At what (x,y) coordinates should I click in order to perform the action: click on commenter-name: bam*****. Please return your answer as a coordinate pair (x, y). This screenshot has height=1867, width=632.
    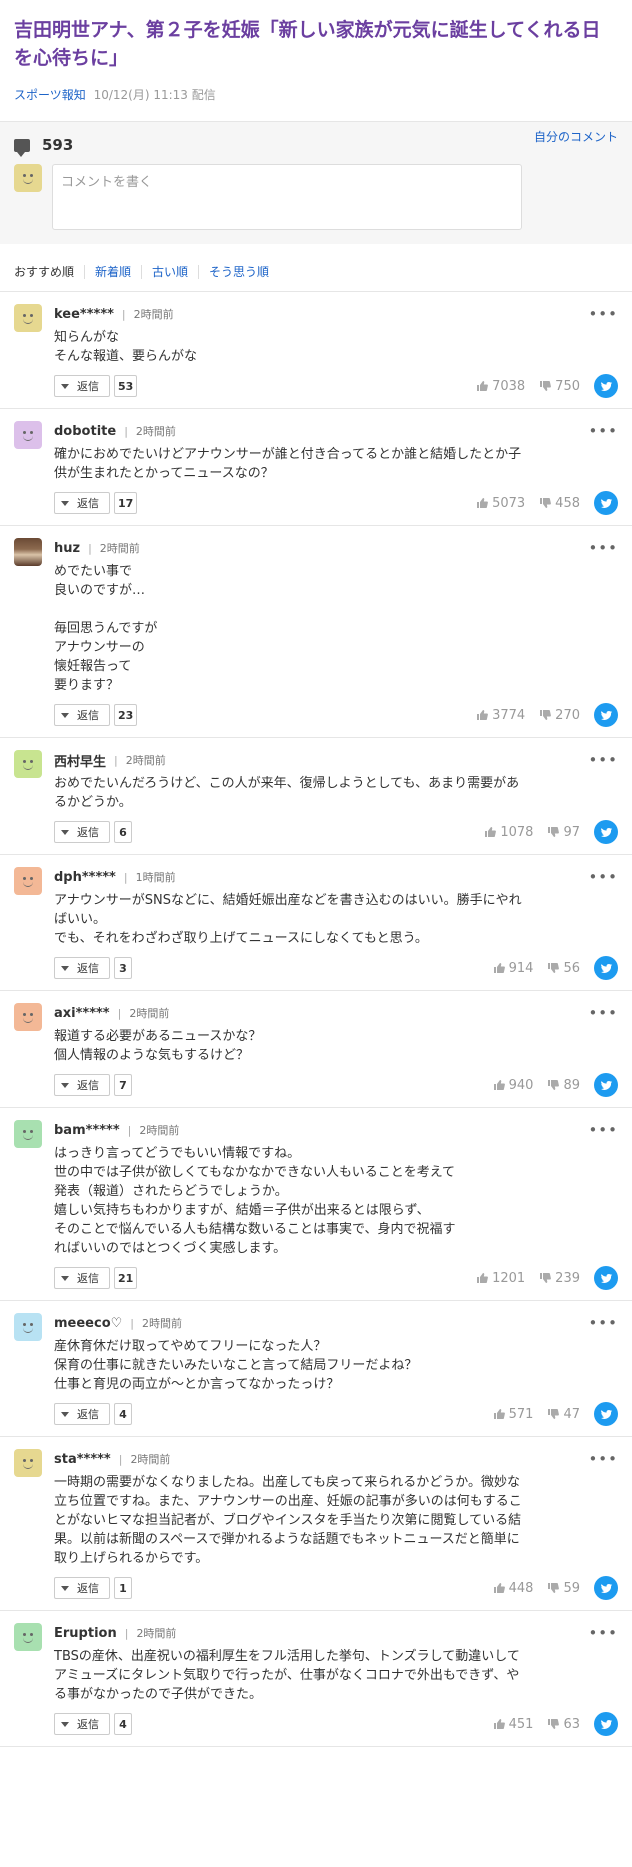
    Looking at the image, I should click on (87, 1130).